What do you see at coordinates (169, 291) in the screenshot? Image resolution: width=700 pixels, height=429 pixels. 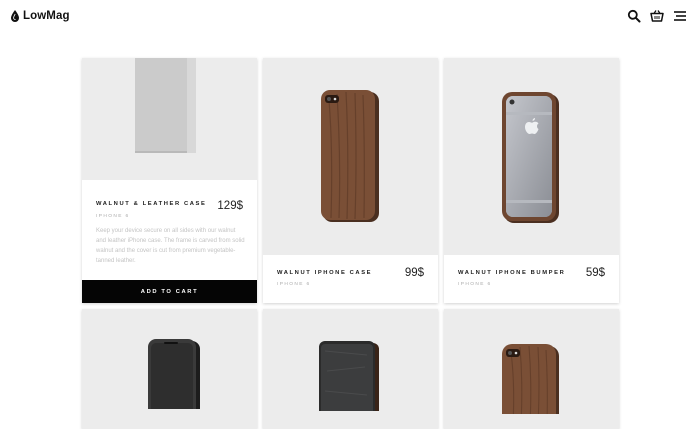 I see `add-to-cart-button: Add to cart` at bounding box center [169, 291].